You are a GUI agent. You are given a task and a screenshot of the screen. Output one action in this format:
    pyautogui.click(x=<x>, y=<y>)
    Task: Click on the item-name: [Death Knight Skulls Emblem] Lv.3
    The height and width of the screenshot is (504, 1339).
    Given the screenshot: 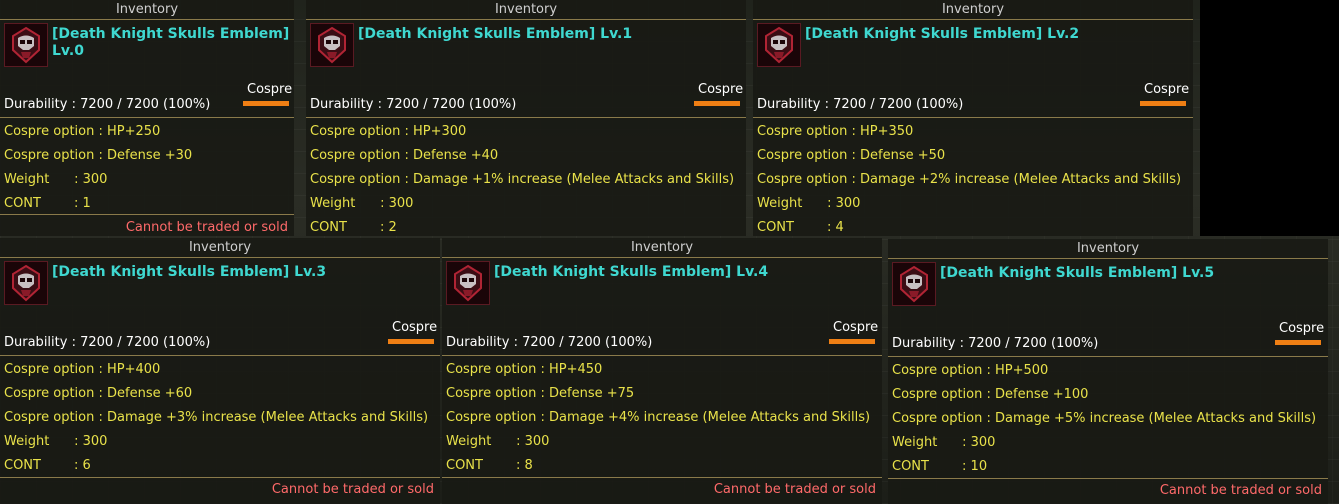 What is the action you would take?
    pyautogui.click(x=189, y=272)
    